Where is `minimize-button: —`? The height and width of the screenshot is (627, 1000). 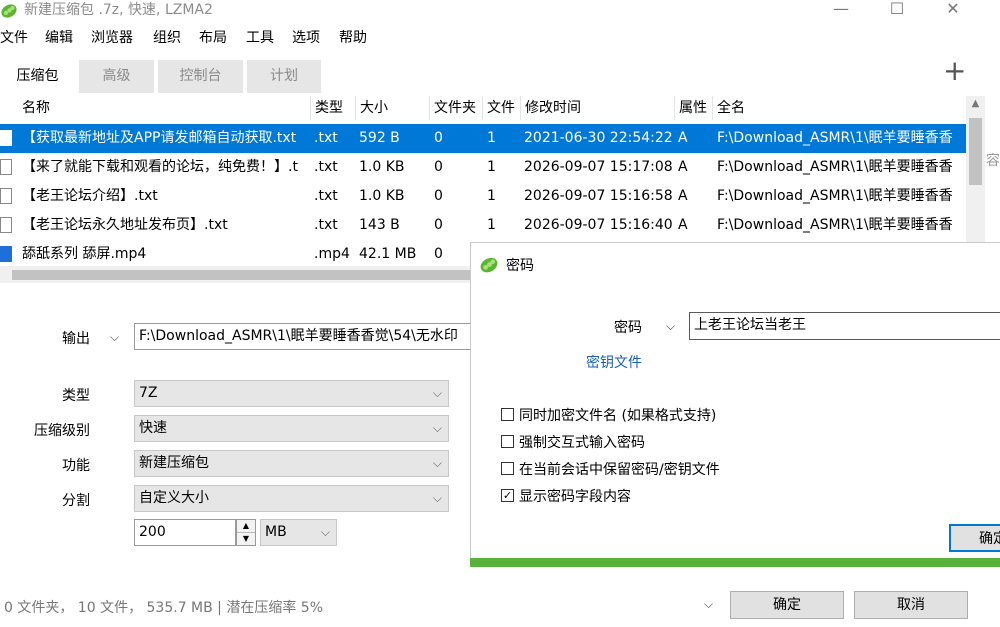 minimize-button: — is located at coordinates (841, 11).